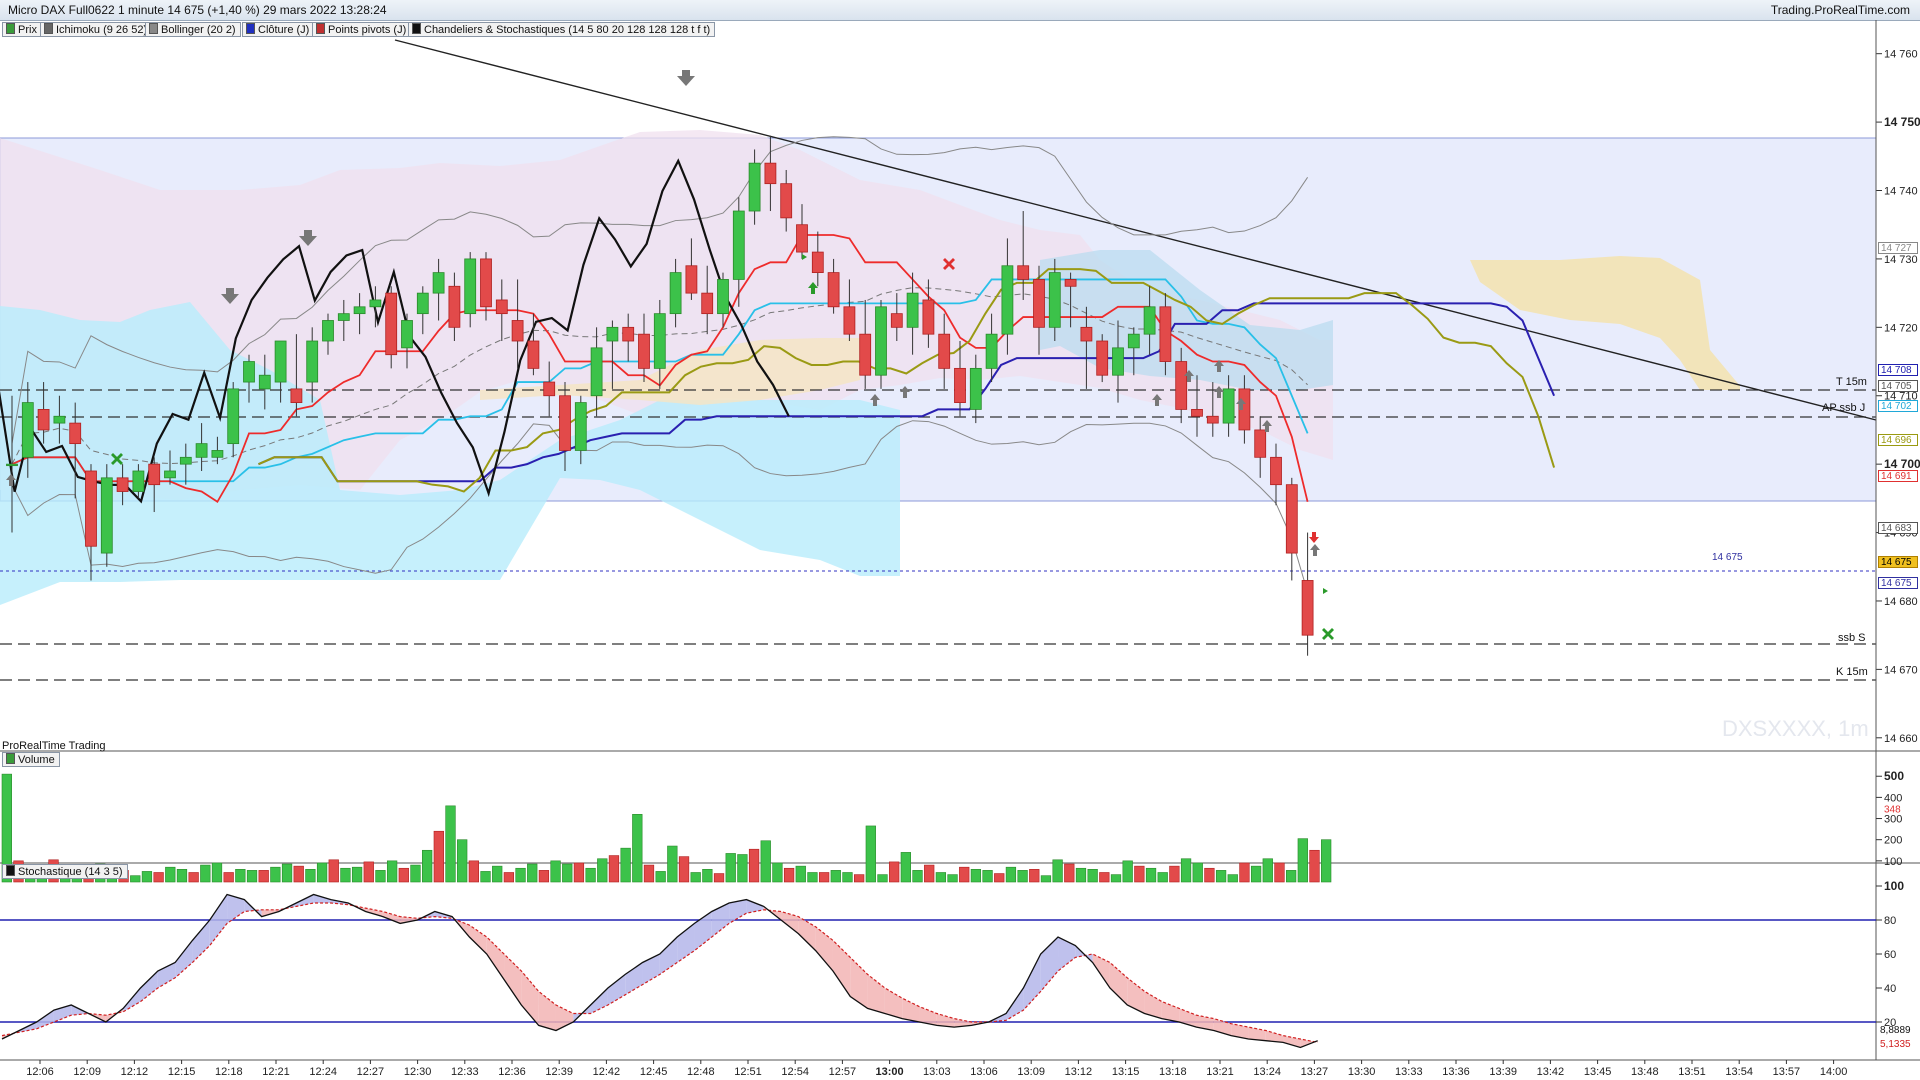 The height and width of the screenshot is (1080, 1920). What do you see at coordinates (1895, 1030) in the screenshot?
I see `stoch-value-k: 8,8889` at bounding box center [1895, 1030].